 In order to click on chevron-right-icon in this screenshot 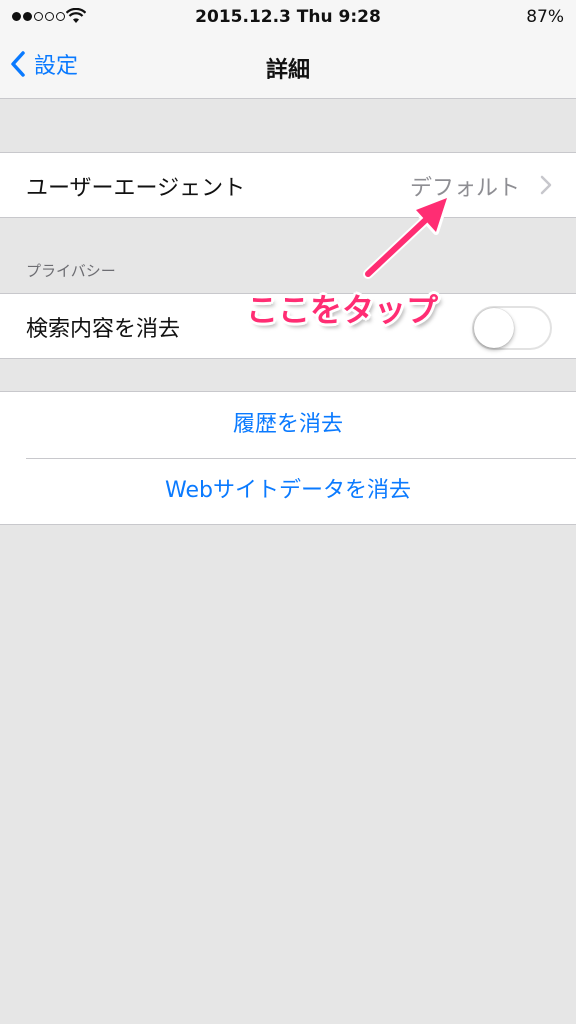, I will do `click(546, 185)`.